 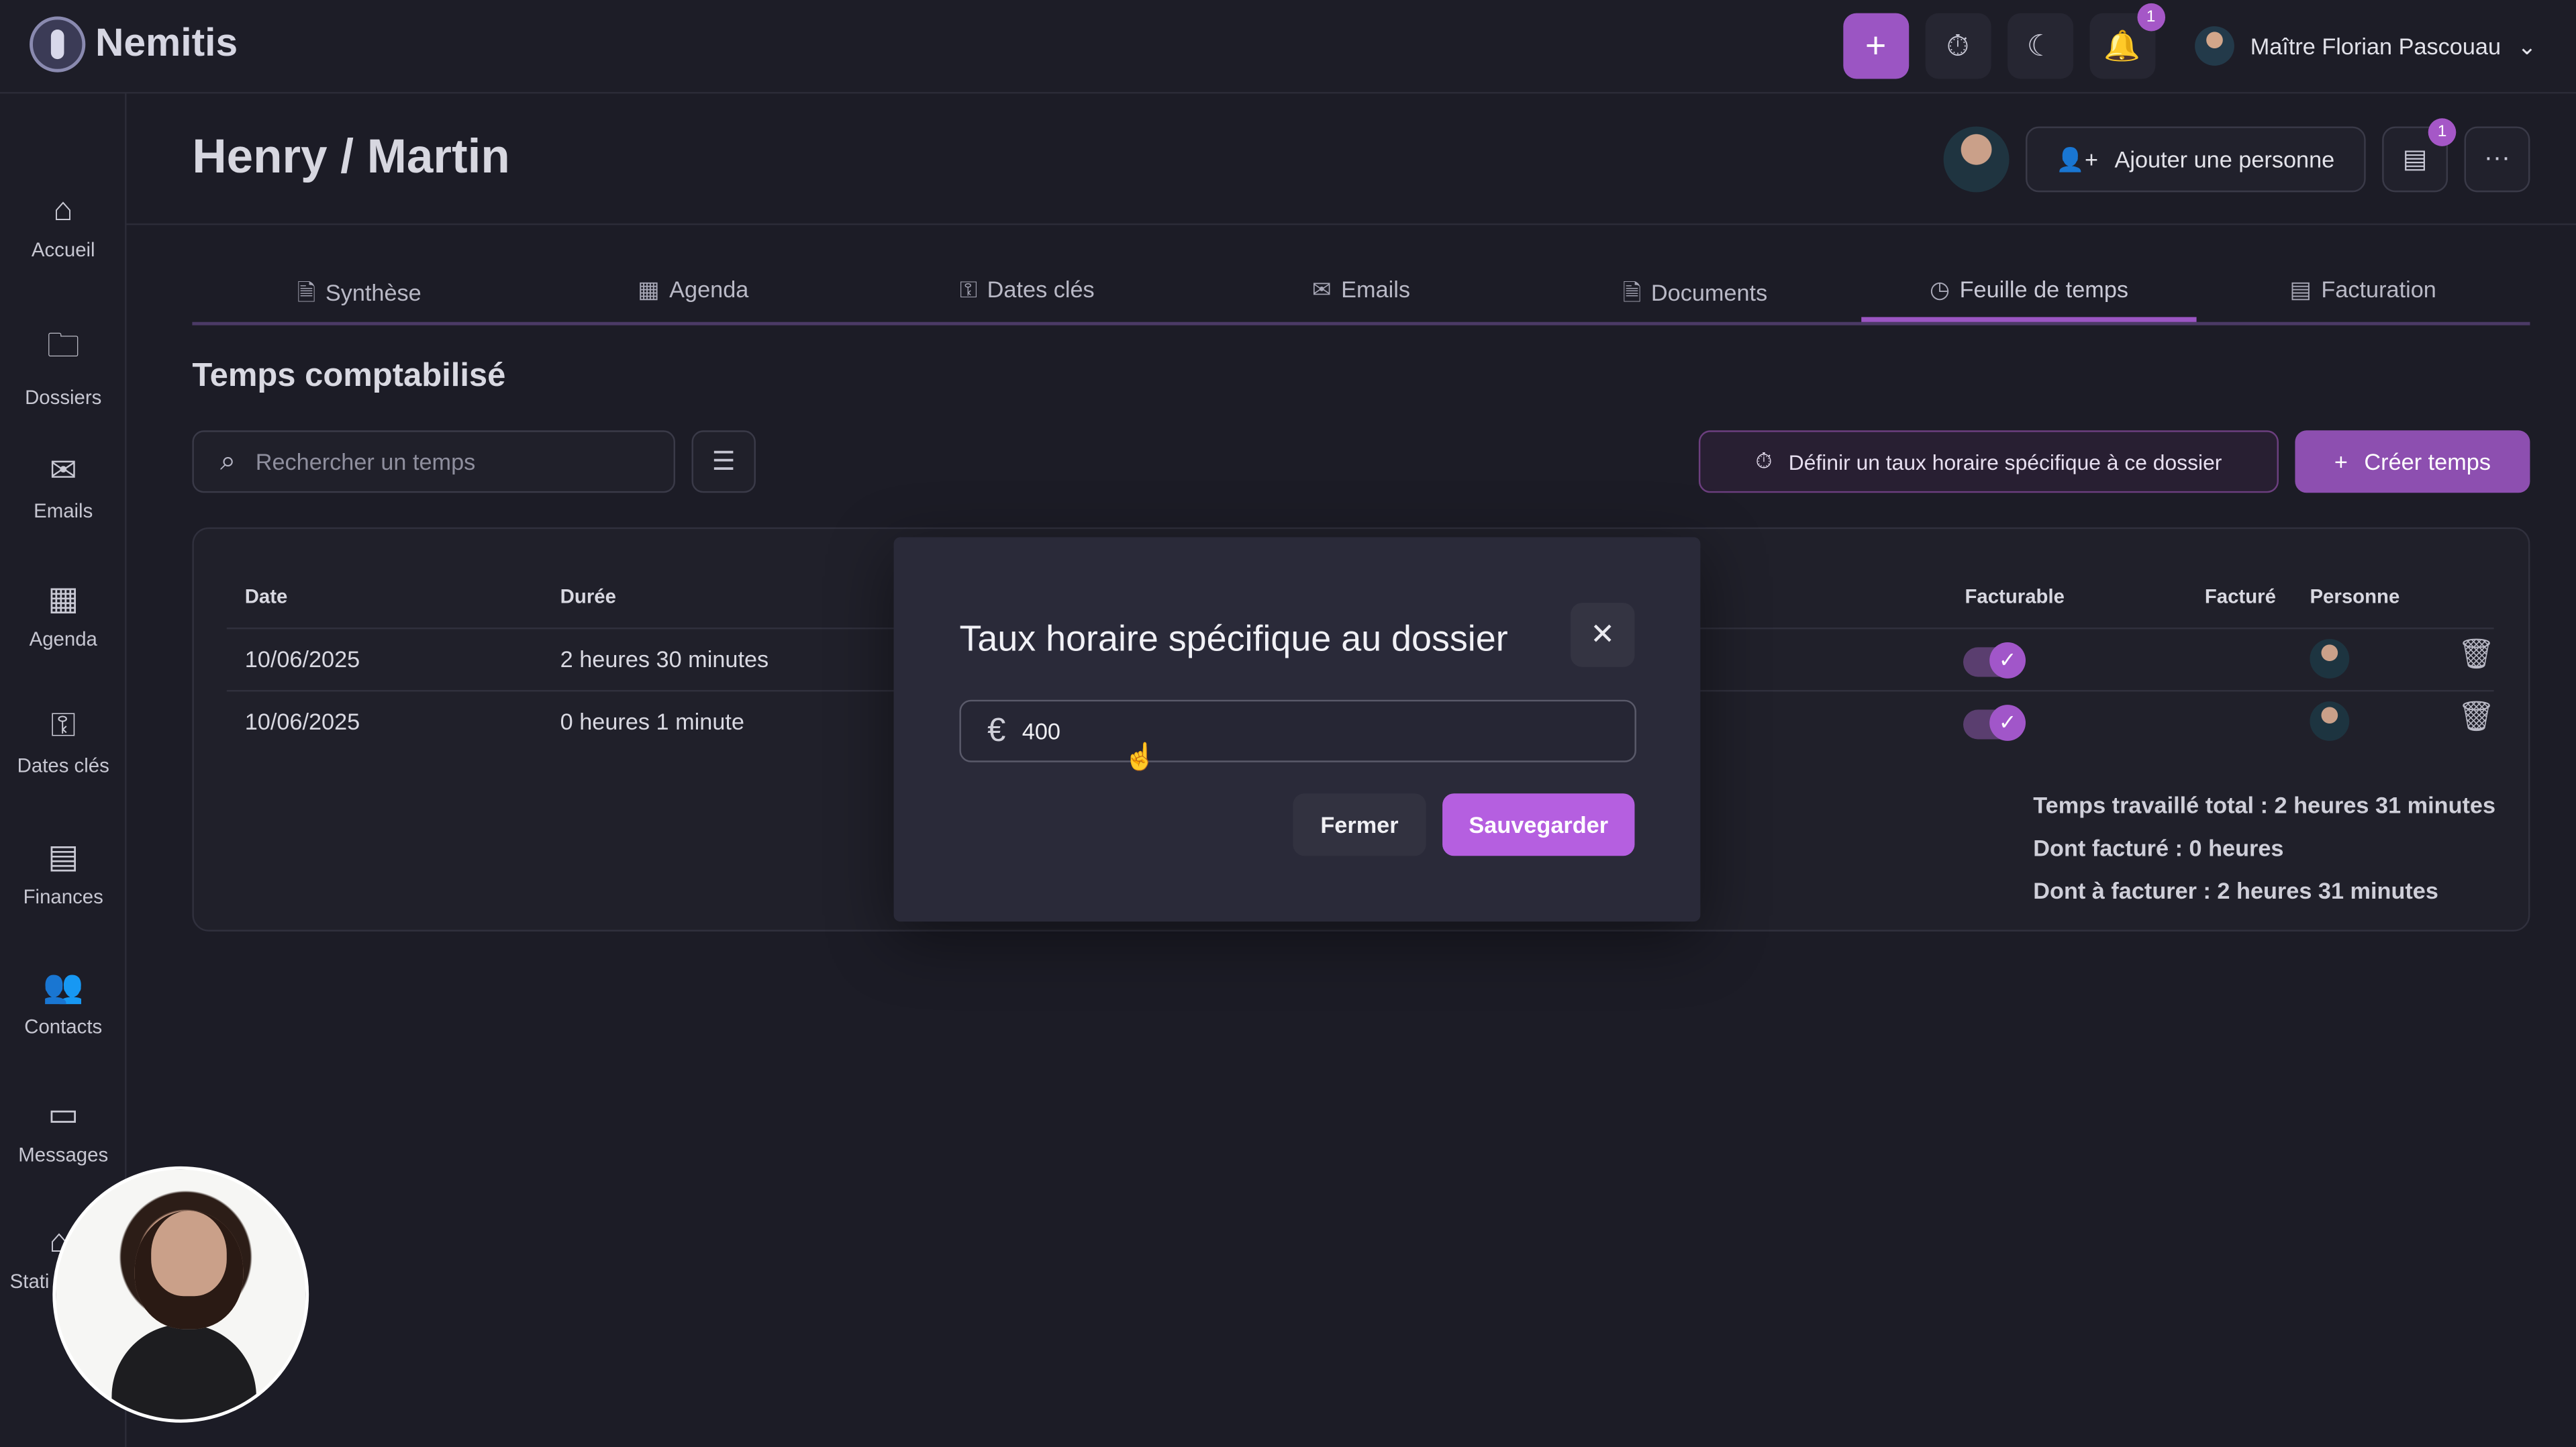 What do you see at coordinates (63, 1115) in the screenshot?
I see `message-icon: ▭` at bounding box center [63, 1115].